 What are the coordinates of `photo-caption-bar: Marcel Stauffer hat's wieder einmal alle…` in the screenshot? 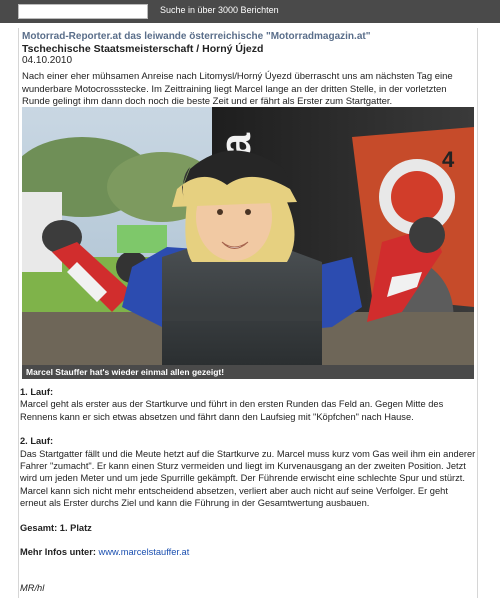 It's located at (248, 372).